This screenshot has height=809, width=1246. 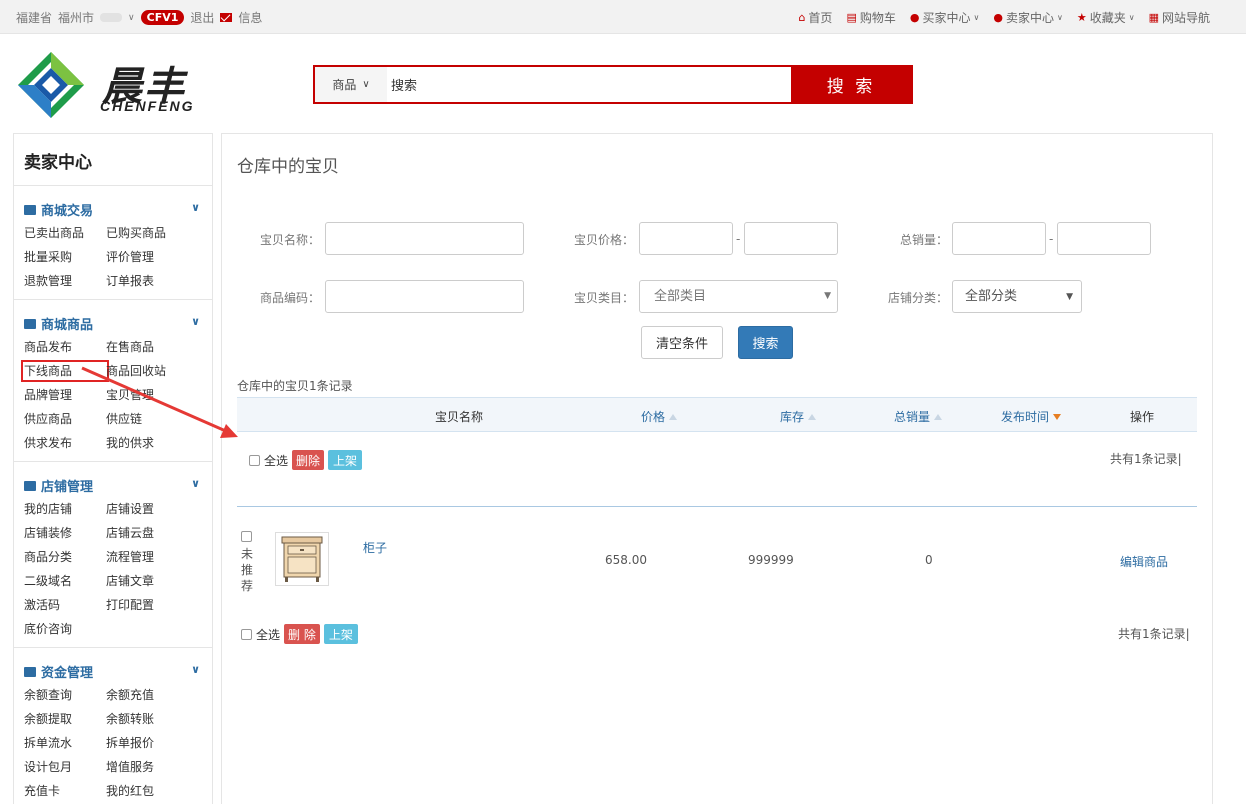 What do you see at coordinates (765, 342) in the screenshot?
I see `filter-search-button: 搜索` at bounding box center [765, 342].